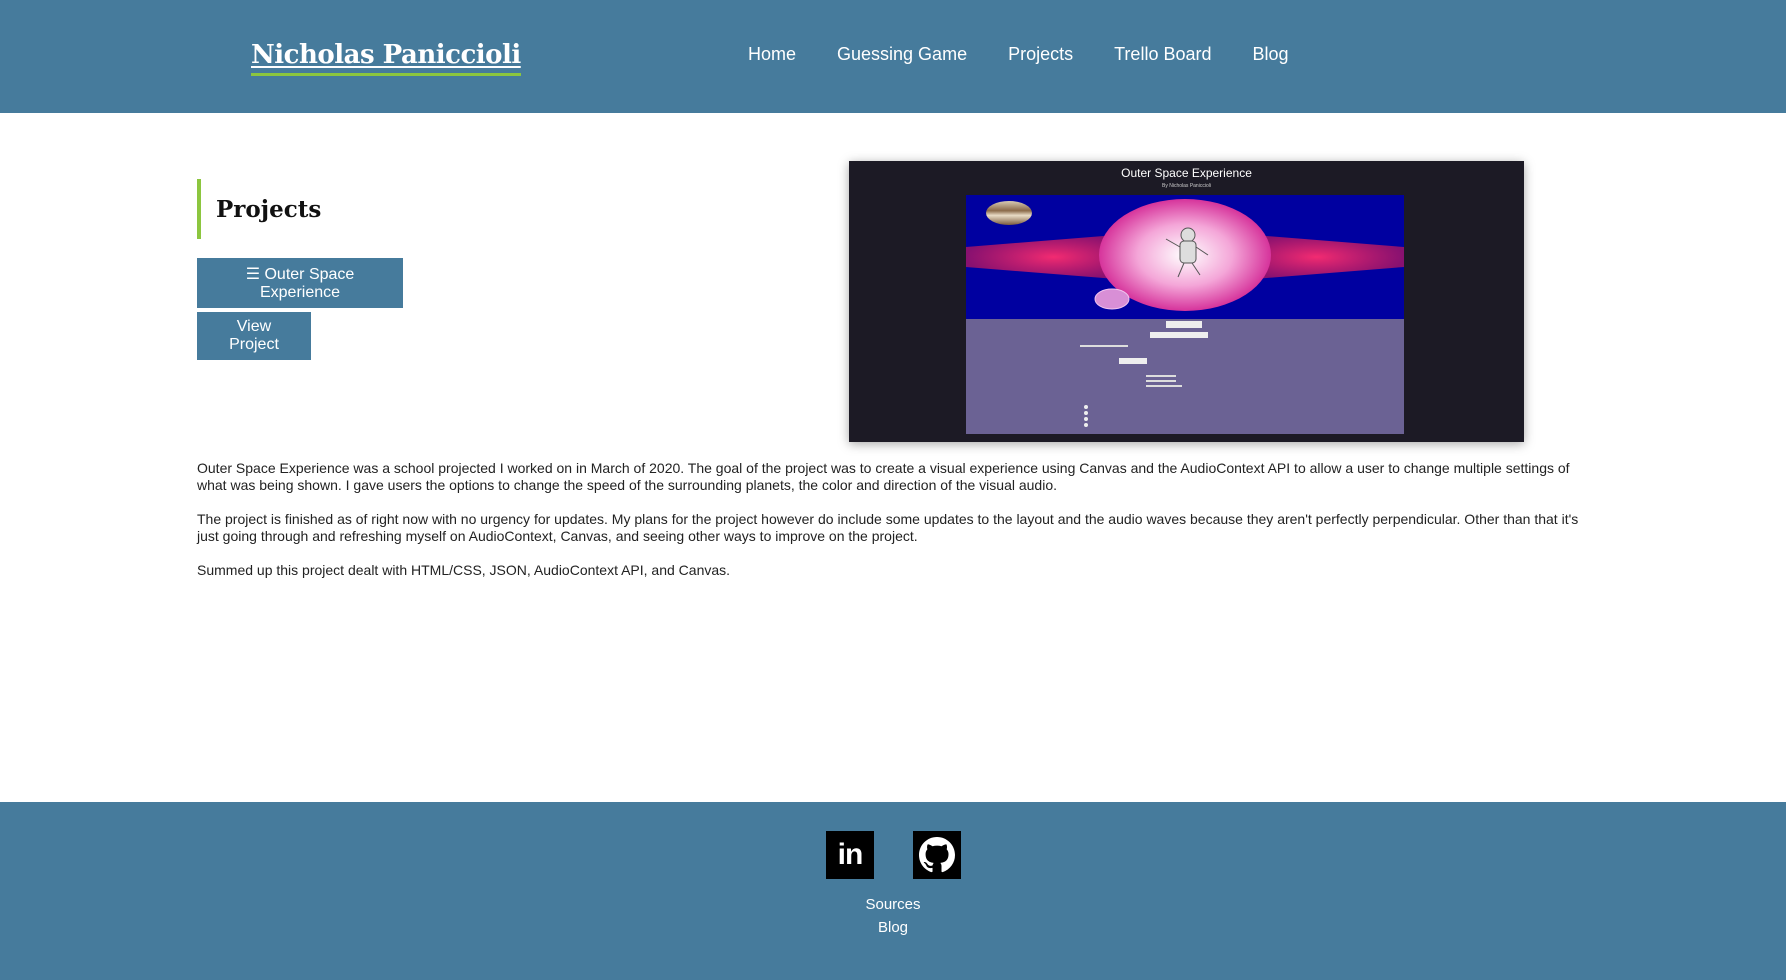  What do you see at coordinates (893, 927) in the screenshot?
I see `footer-blog-link: Blog` at bounding box center [893, 927].